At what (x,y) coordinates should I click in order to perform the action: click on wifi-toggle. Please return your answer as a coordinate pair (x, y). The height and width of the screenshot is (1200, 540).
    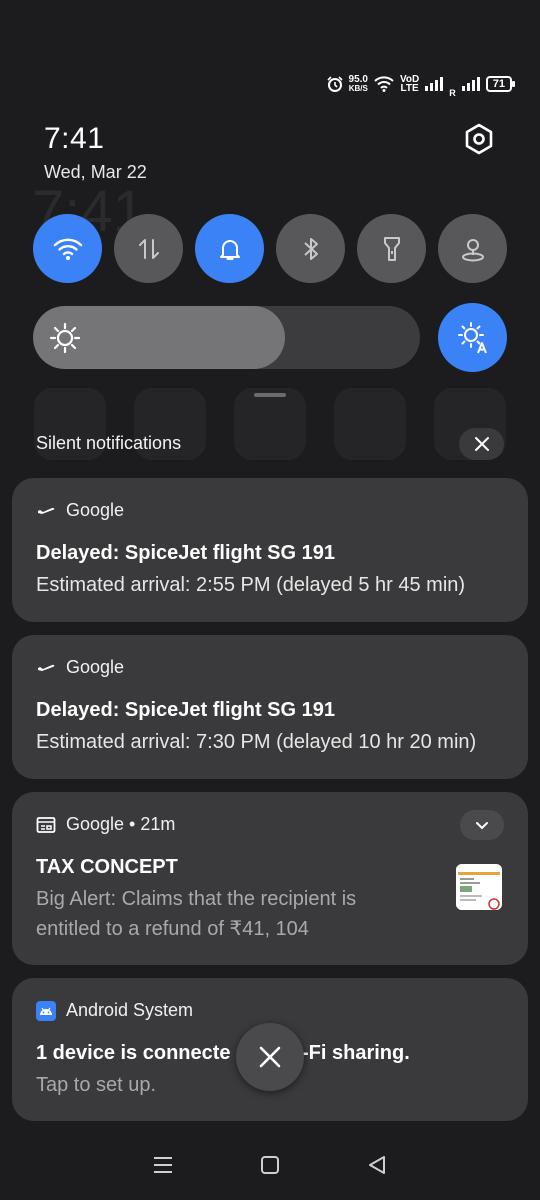
    Looking at the image, I should click on (67, 248).